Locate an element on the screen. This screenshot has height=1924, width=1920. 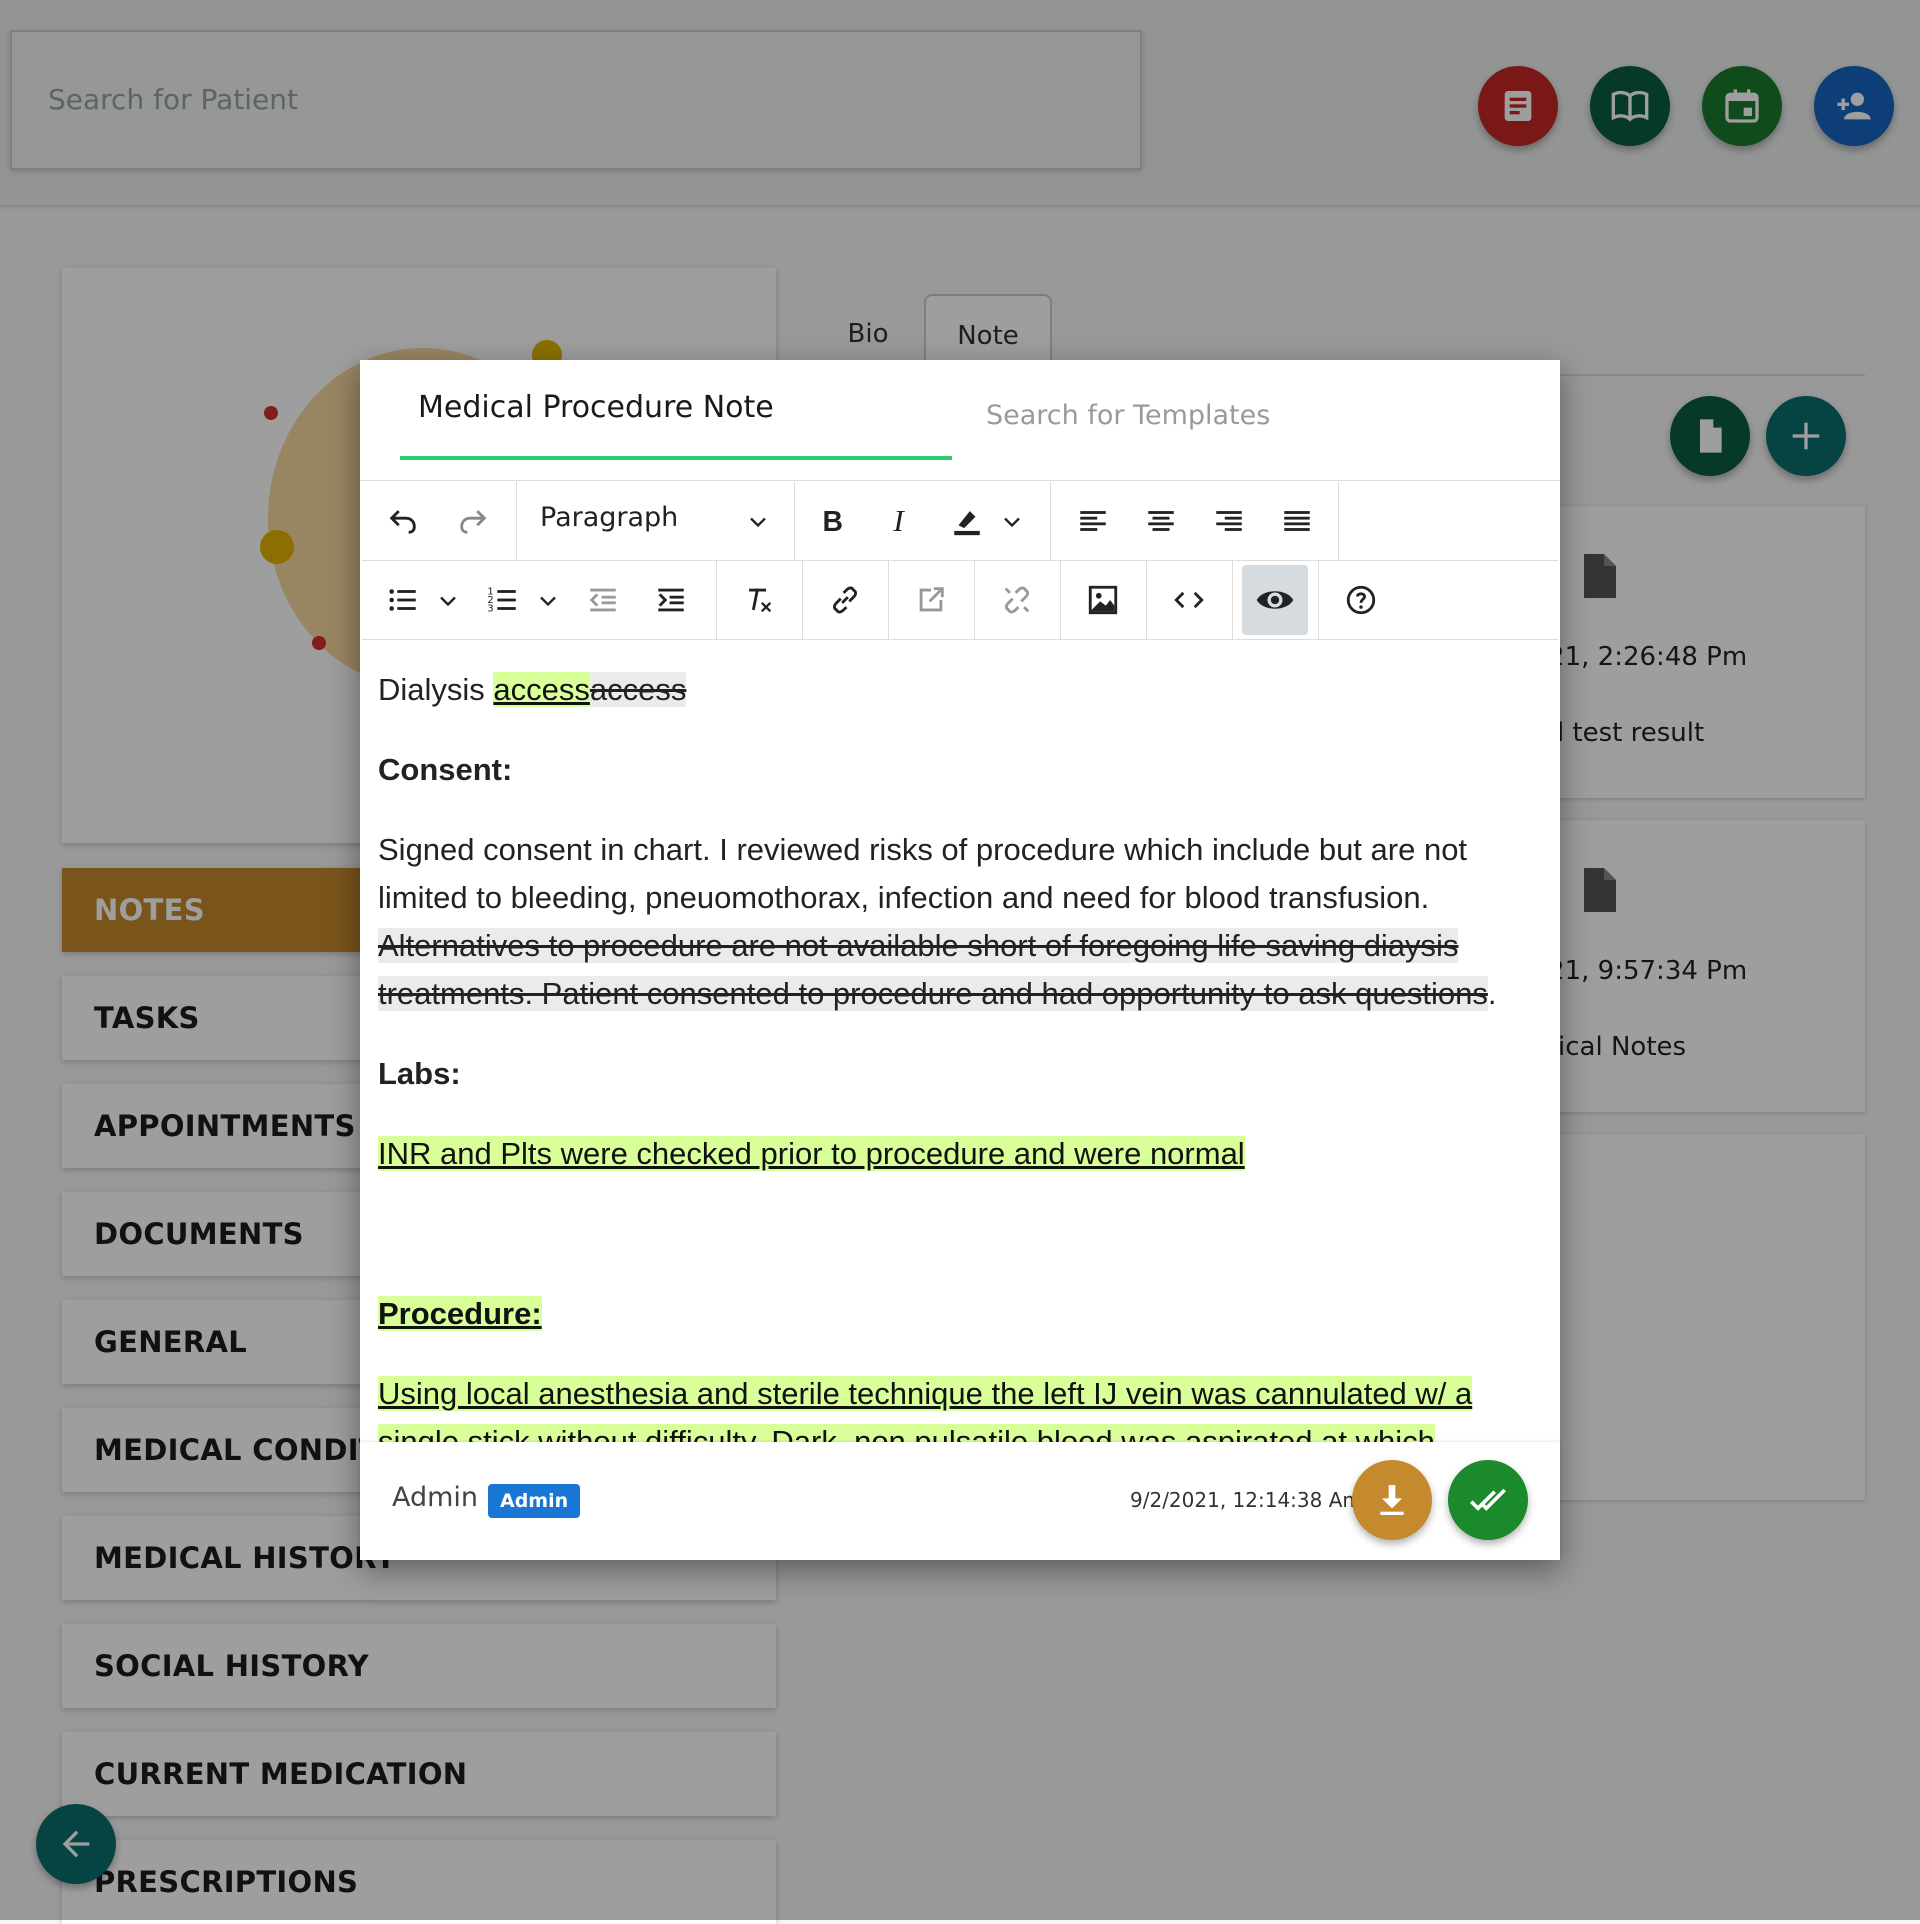
toolbar-group-lists: 123 is located at coordinates (539, 600).